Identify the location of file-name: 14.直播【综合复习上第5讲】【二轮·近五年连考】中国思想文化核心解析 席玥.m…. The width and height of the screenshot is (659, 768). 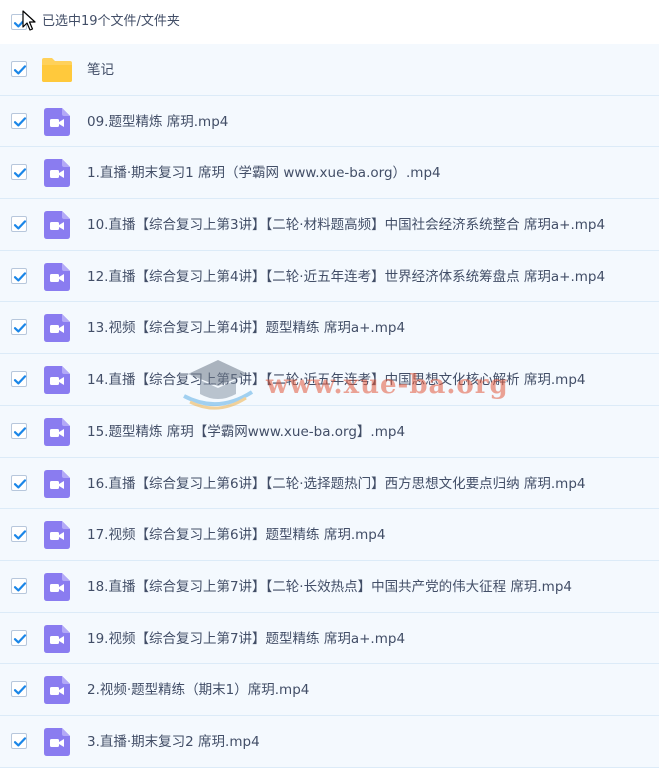
(336, 380).